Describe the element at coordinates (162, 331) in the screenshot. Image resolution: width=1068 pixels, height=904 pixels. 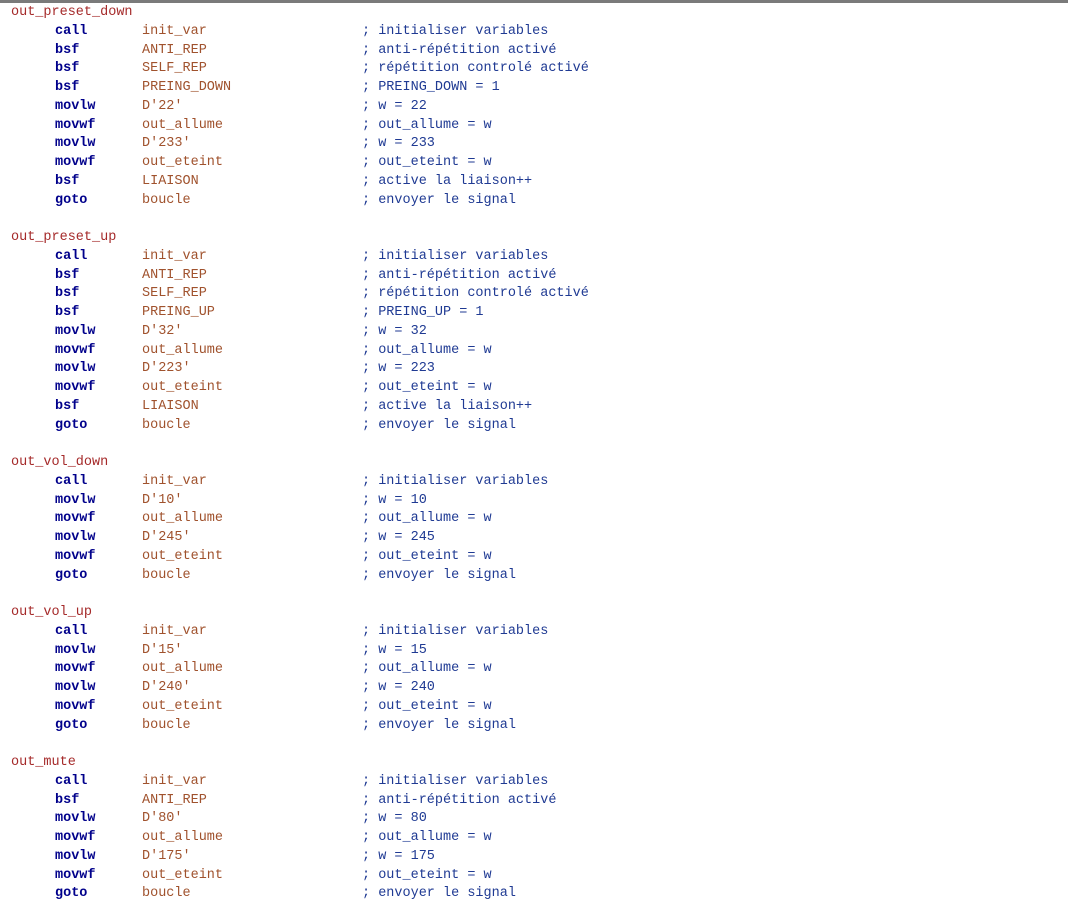
I see `instruction-operand: D'32'` at that location.